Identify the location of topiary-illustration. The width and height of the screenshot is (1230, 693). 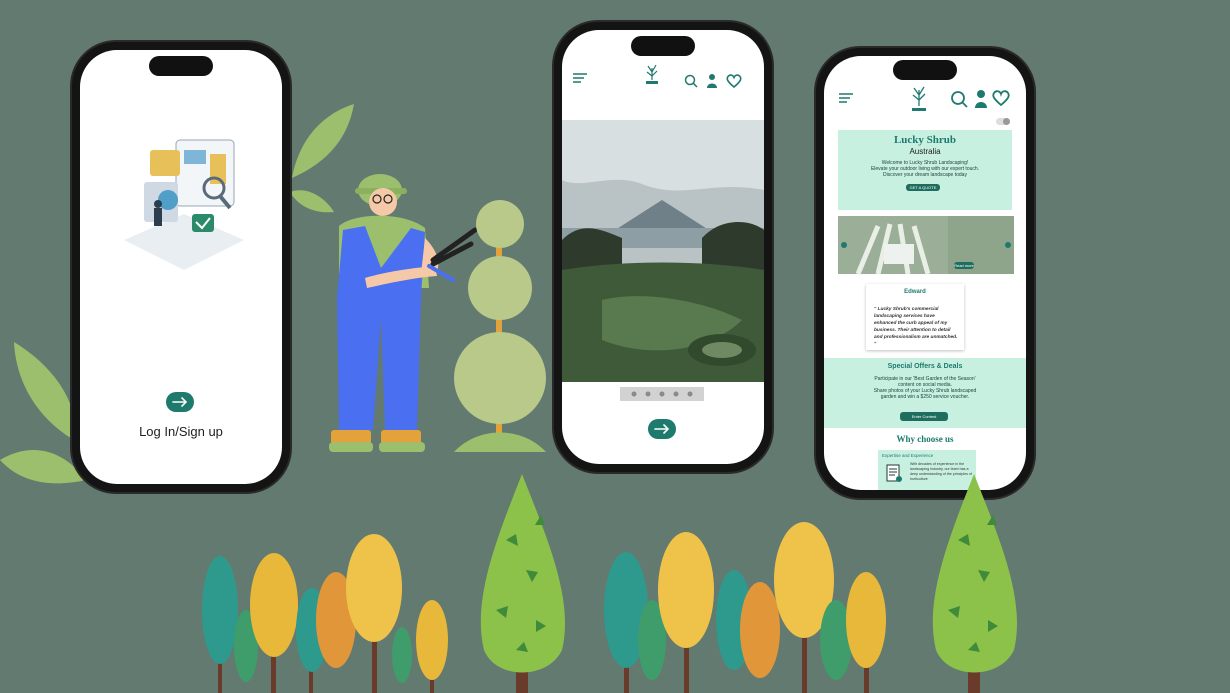
(500, 326).